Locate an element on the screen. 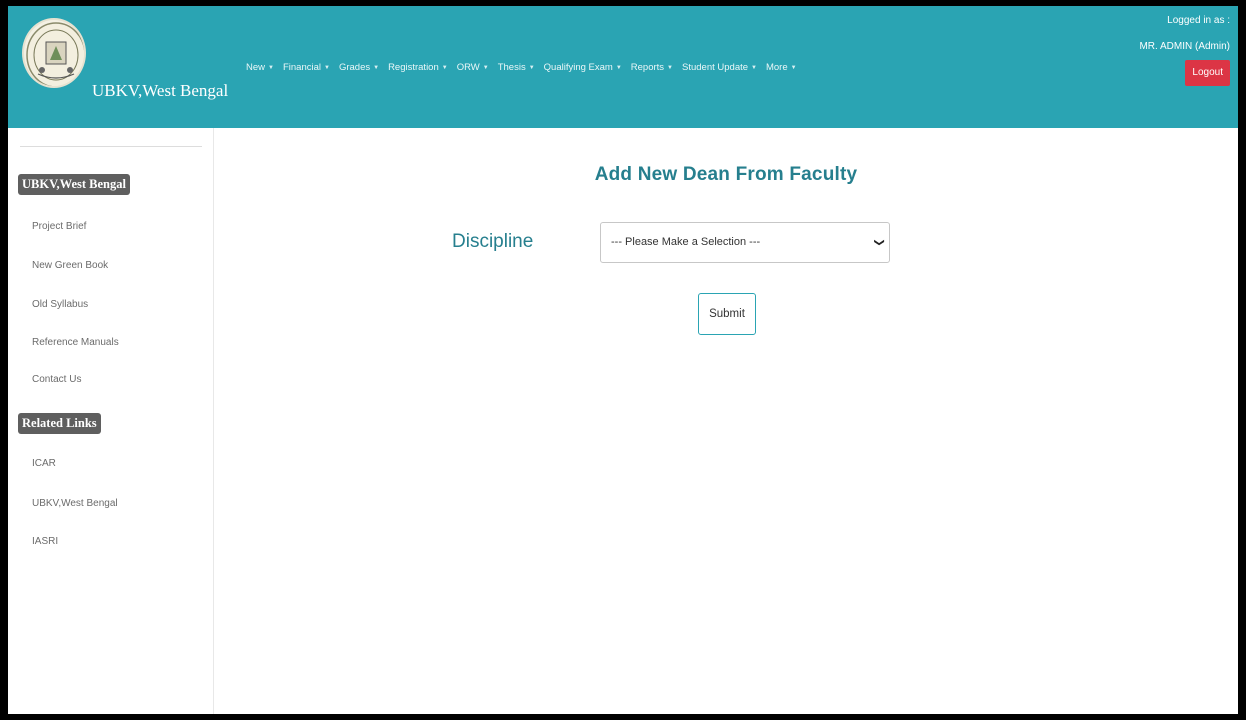  sidebar-link-contact-us: Contact Us is located at coordinates (56, 379).